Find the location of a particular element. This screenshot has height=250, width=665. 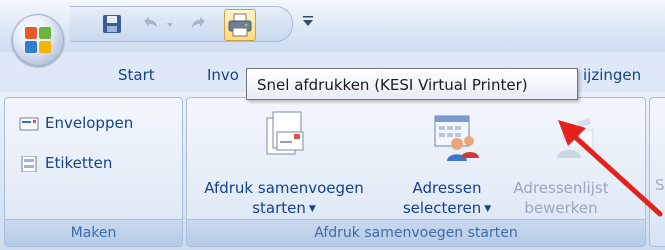

start-mail-merge-line2: starten is located at coordinates (279, 208).